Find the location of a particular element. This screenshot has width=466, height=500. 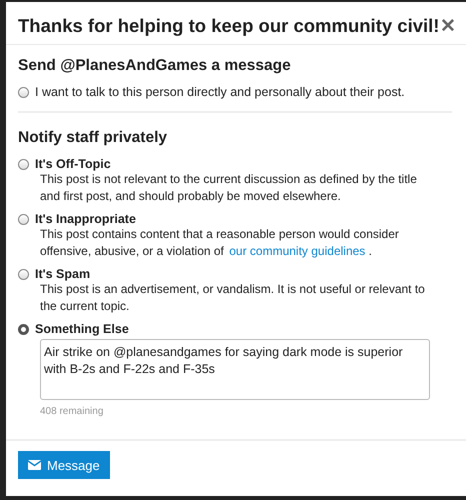

option-description: This post is an advertisement, or vandalism. It is not useful or relevant to the current topic. is located at coordinates (233, 297).